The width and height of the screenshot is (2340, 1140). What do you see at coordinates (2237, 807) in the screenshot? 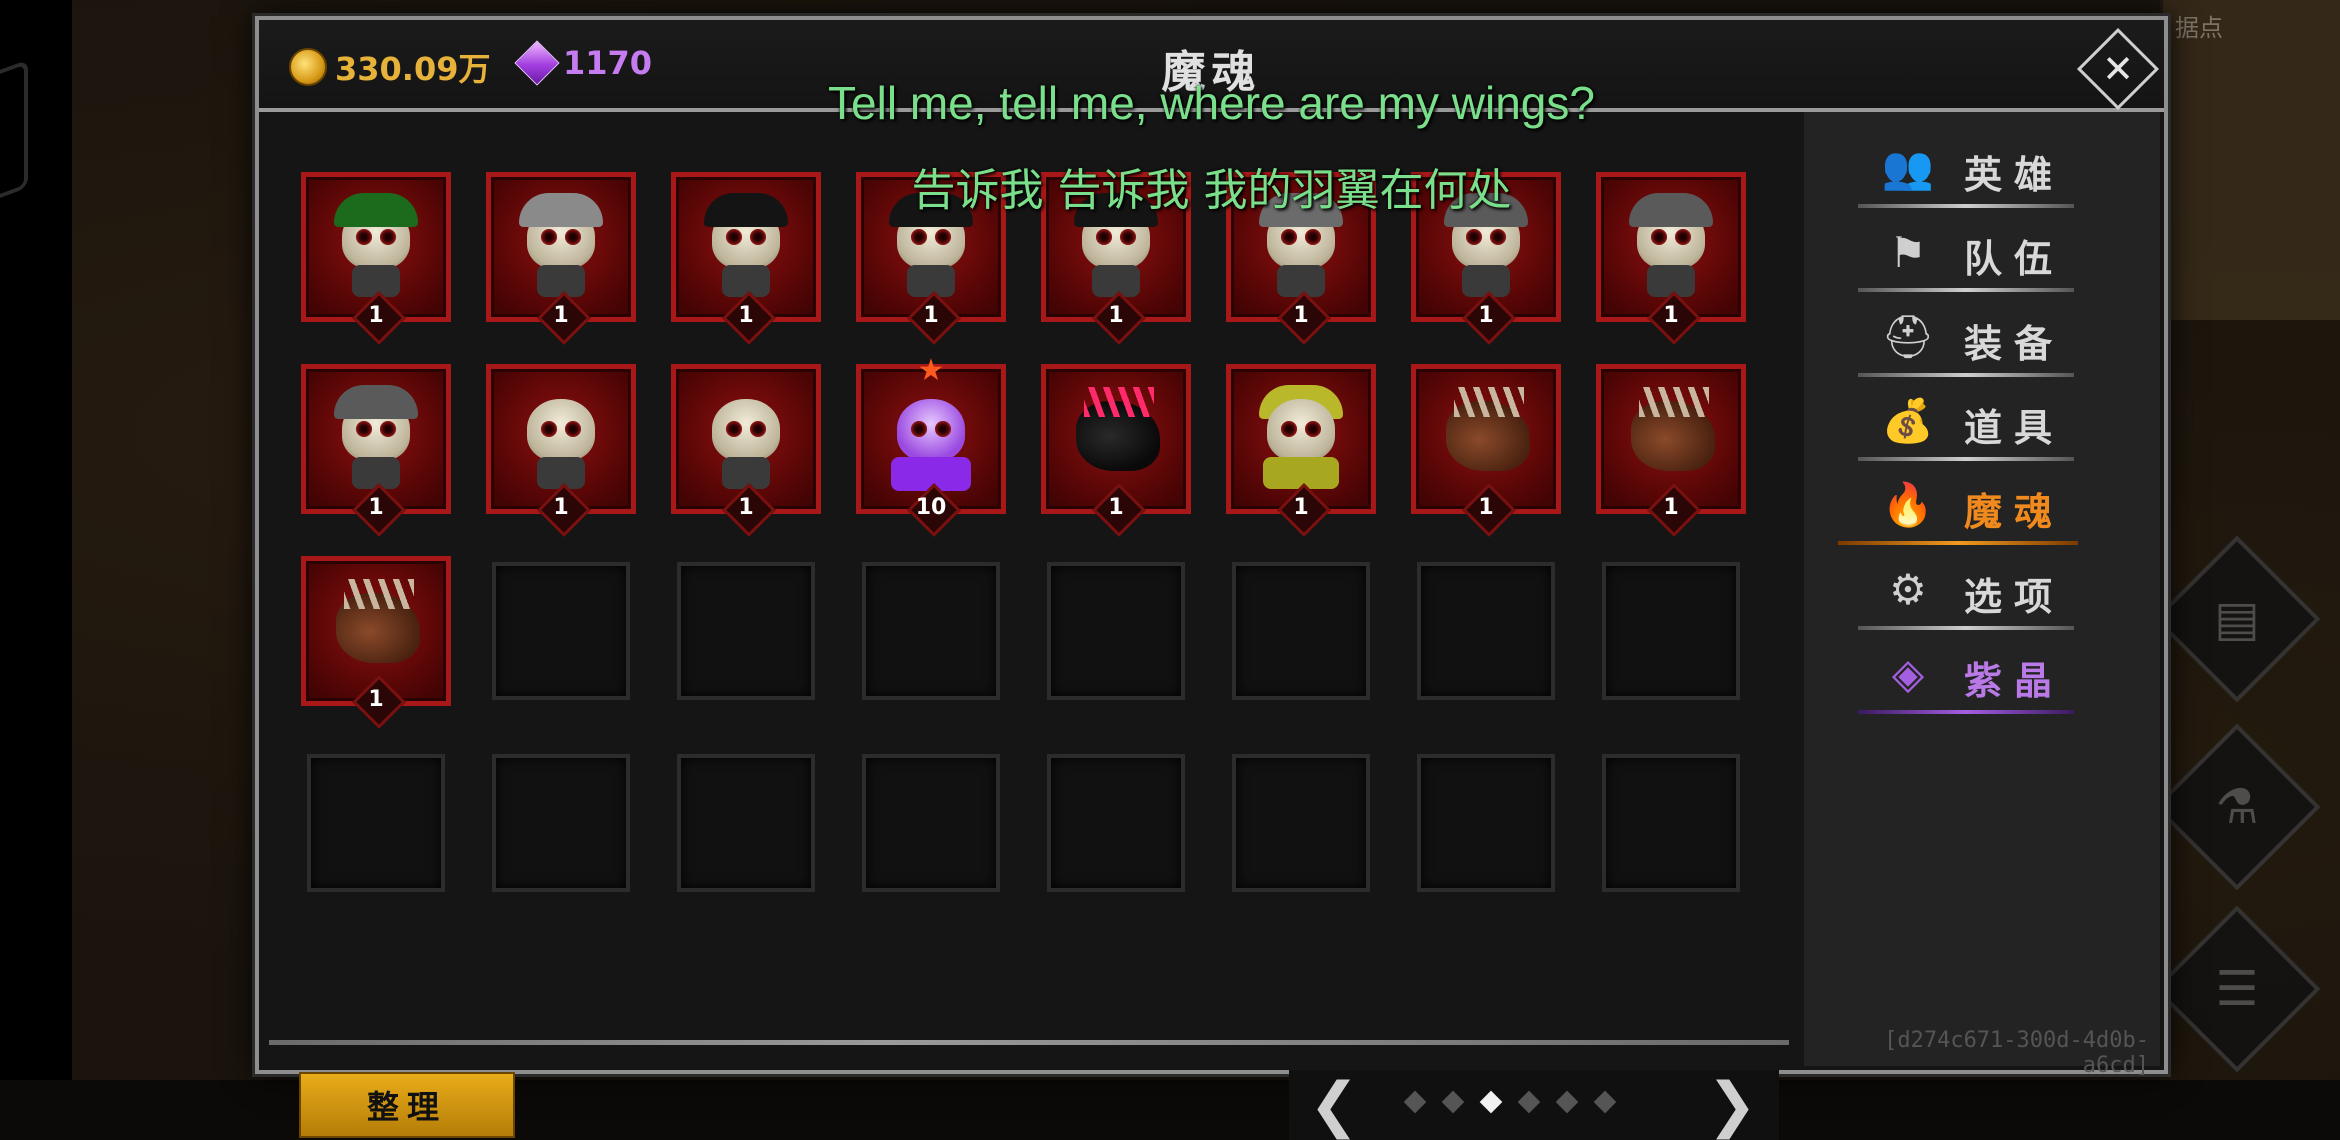
I see `potion-icon: ⚗` at bounding box center [2237, 807].